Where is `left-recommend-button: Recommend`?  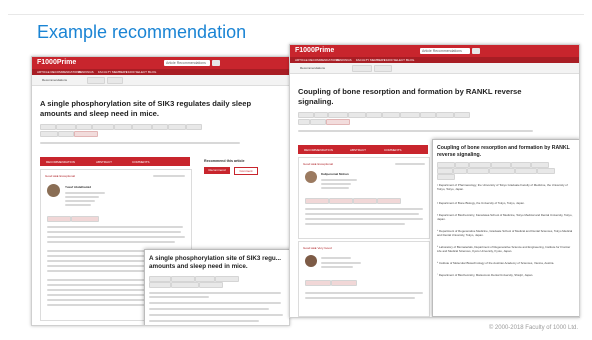
left-recommend-button: Recommend is located at coordinates (217, 170).